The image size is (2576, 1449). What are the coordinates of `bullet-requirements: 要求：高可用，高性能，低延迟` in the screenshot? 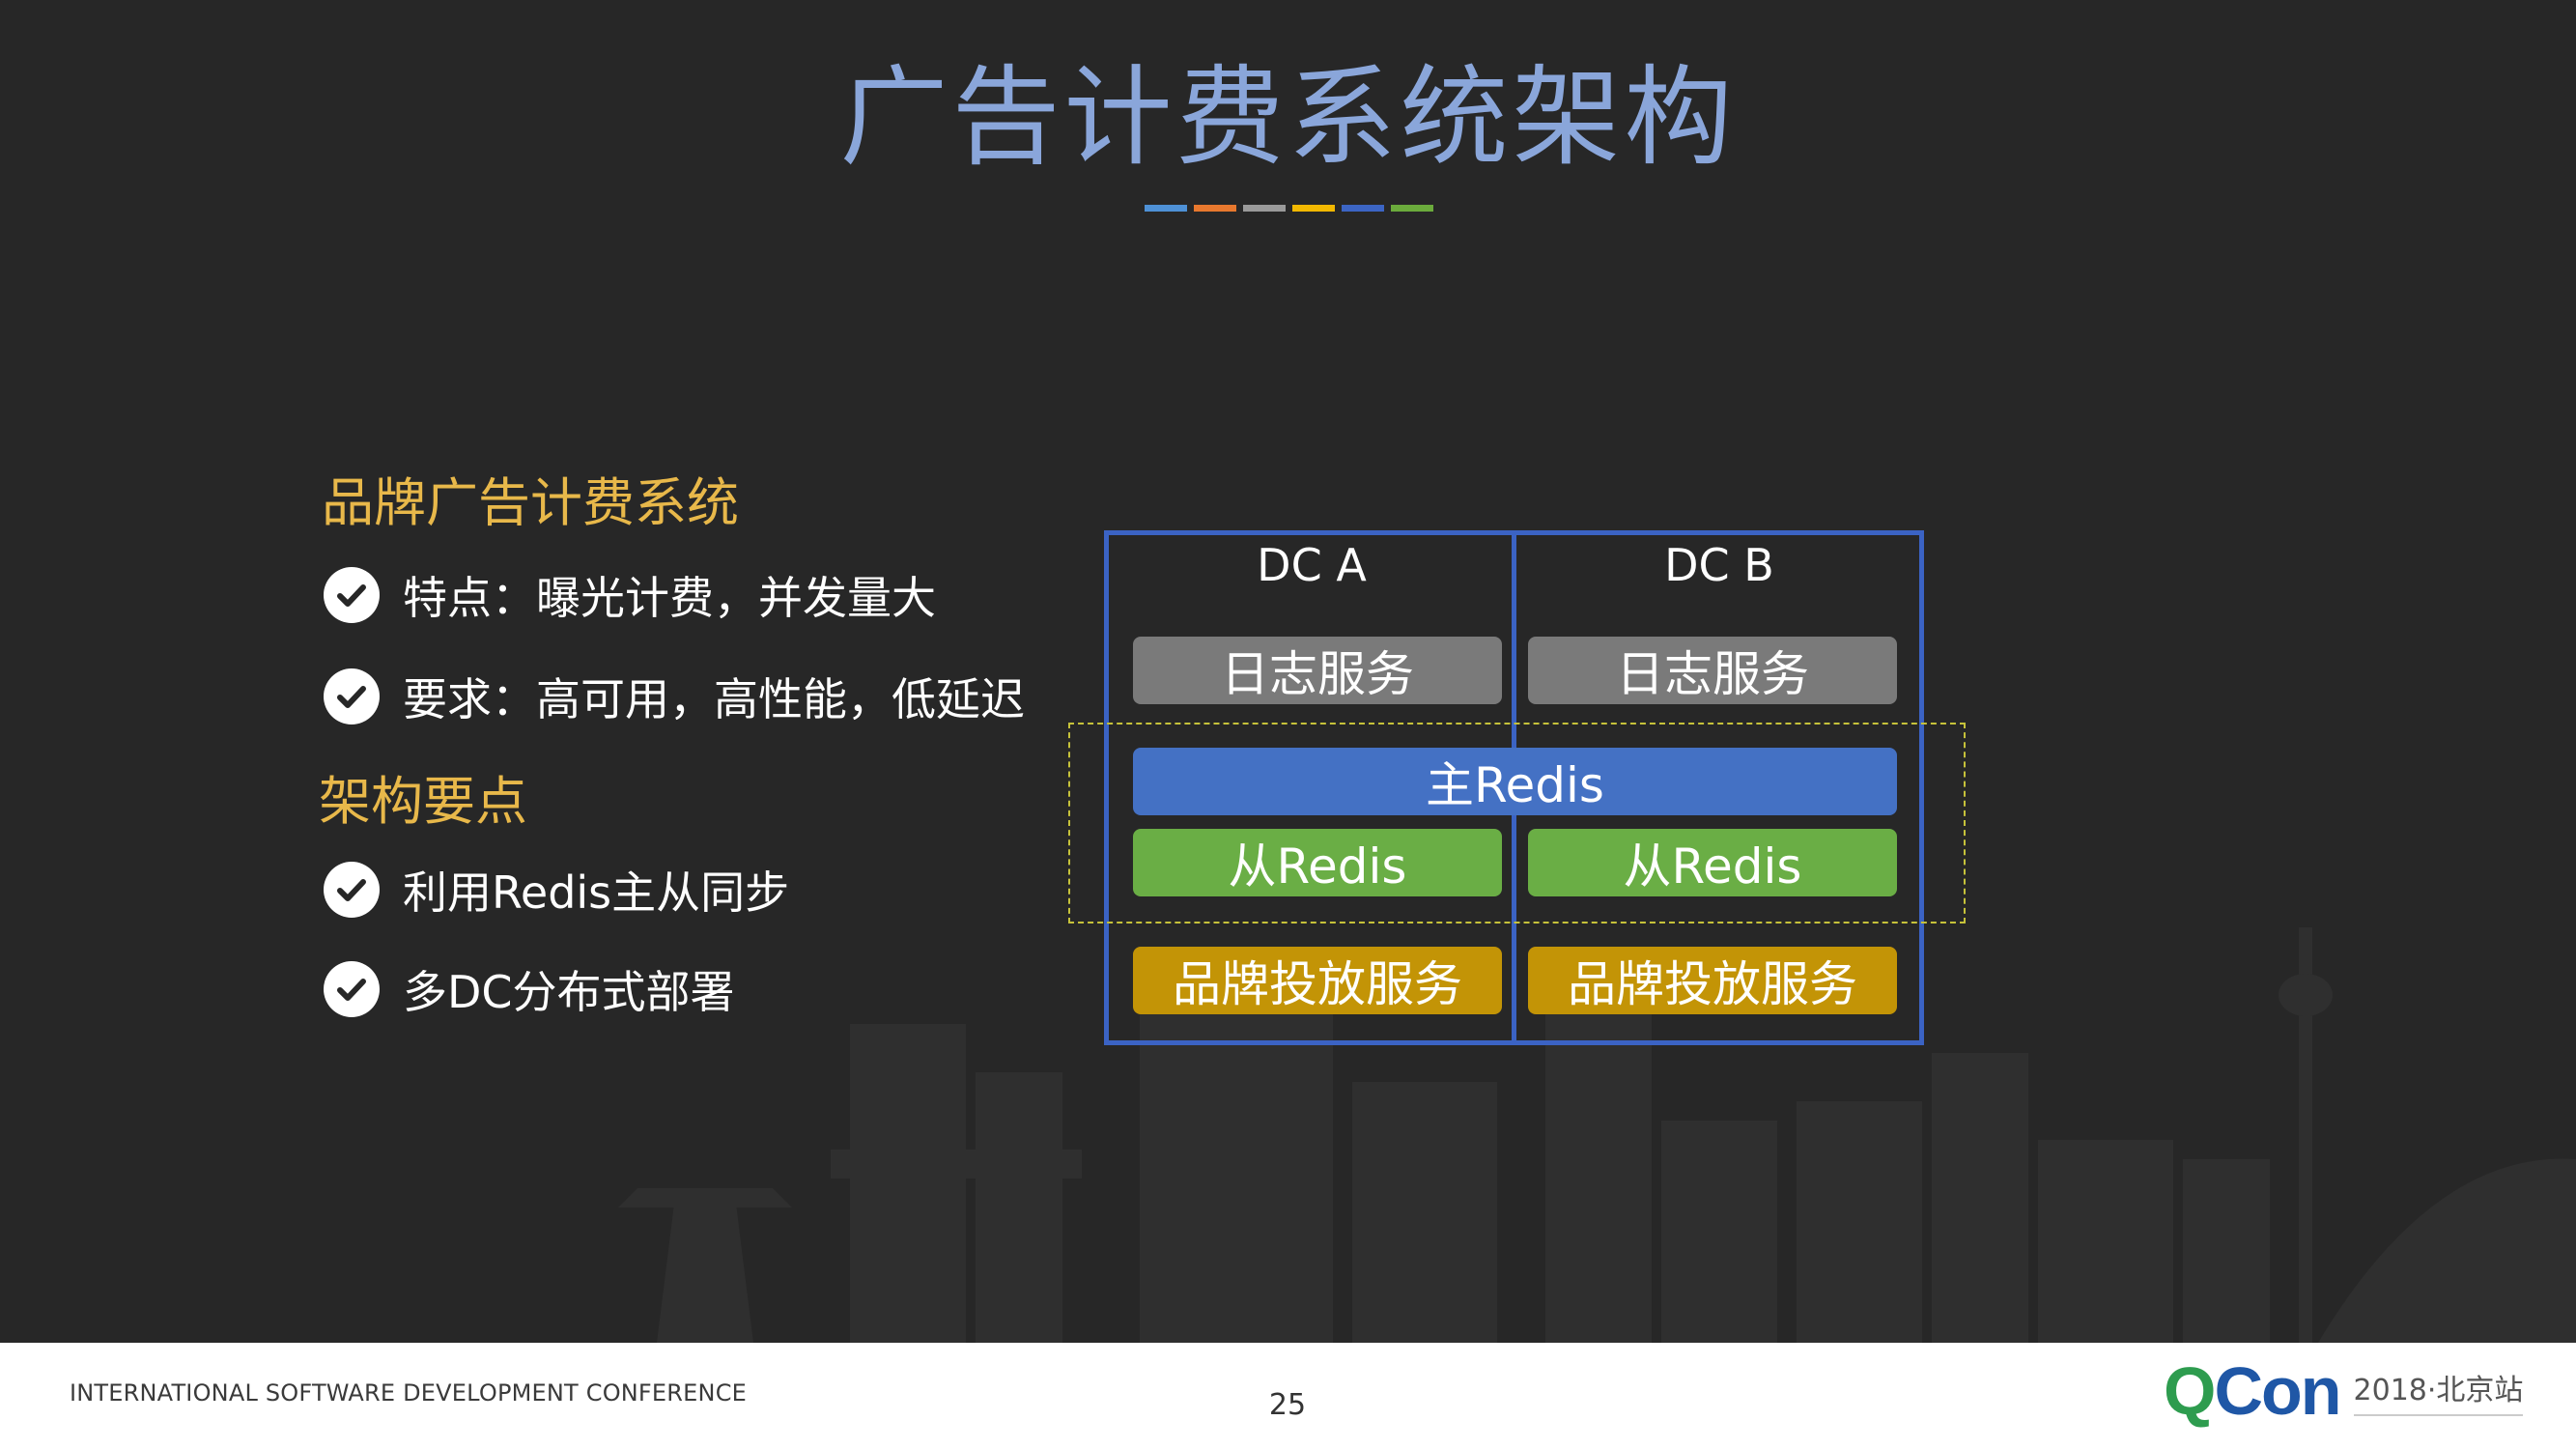 It's located at (674, 696).